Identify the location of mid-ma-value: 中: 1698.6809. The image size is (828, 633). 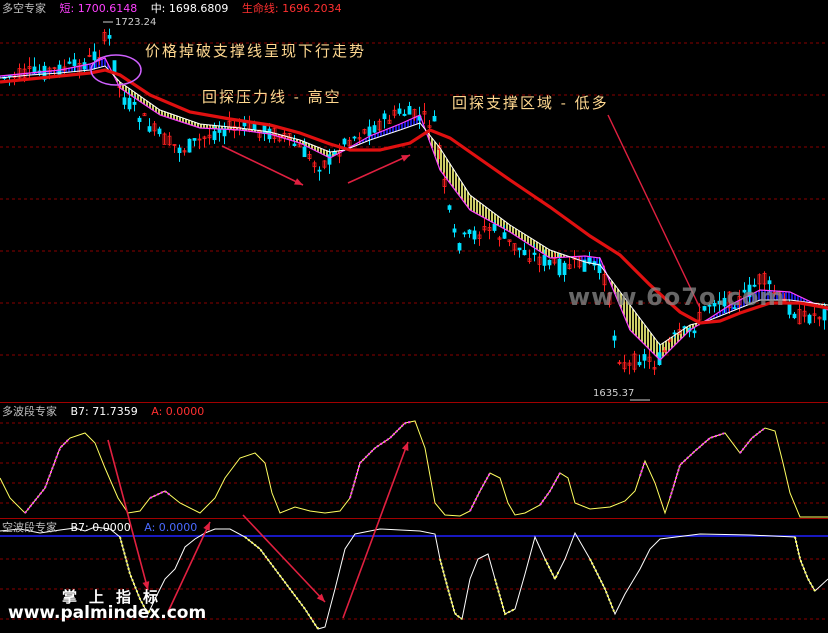
(189, 8).